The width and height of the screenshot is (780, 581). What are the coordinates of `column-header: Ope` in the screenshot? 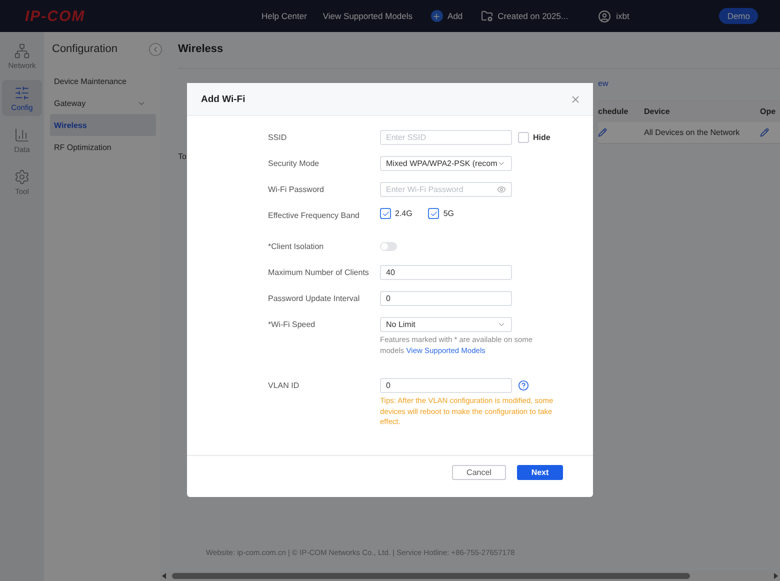 It's located at (768, 111).